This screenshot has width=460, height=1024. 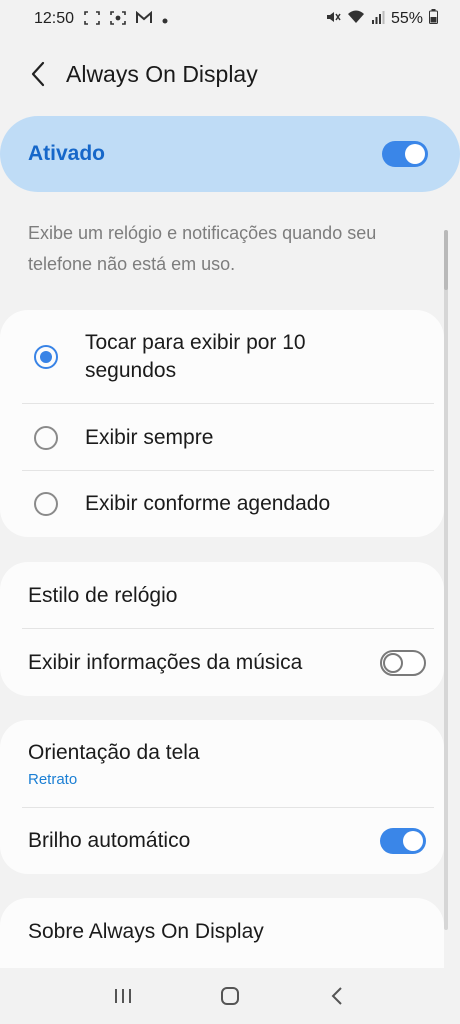 I want to click on radio-button-selected, so click(x=46, y=357).